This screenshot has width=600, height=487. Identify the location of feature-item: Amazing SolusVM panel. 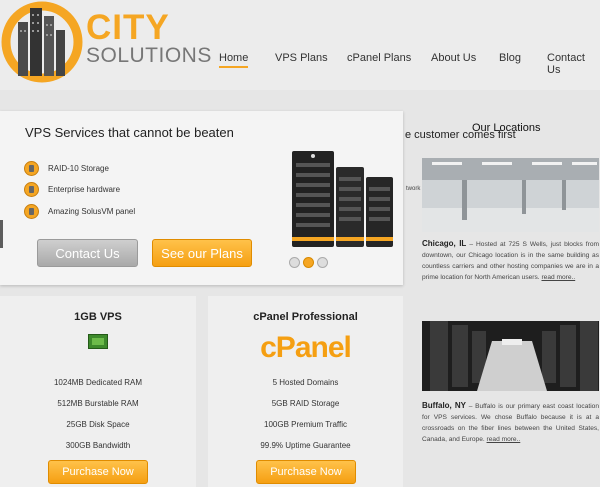
(79, 211).